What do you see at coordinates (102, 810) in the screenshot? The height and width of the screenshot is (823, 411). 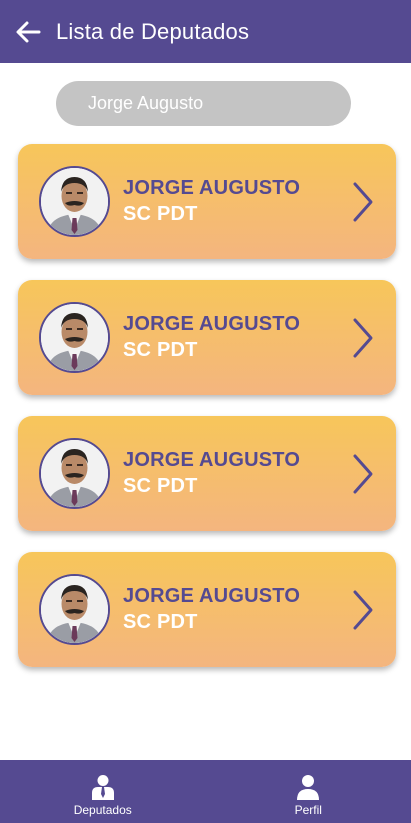 I see `nav-label: Deputados` at bounding box center [102, 810].